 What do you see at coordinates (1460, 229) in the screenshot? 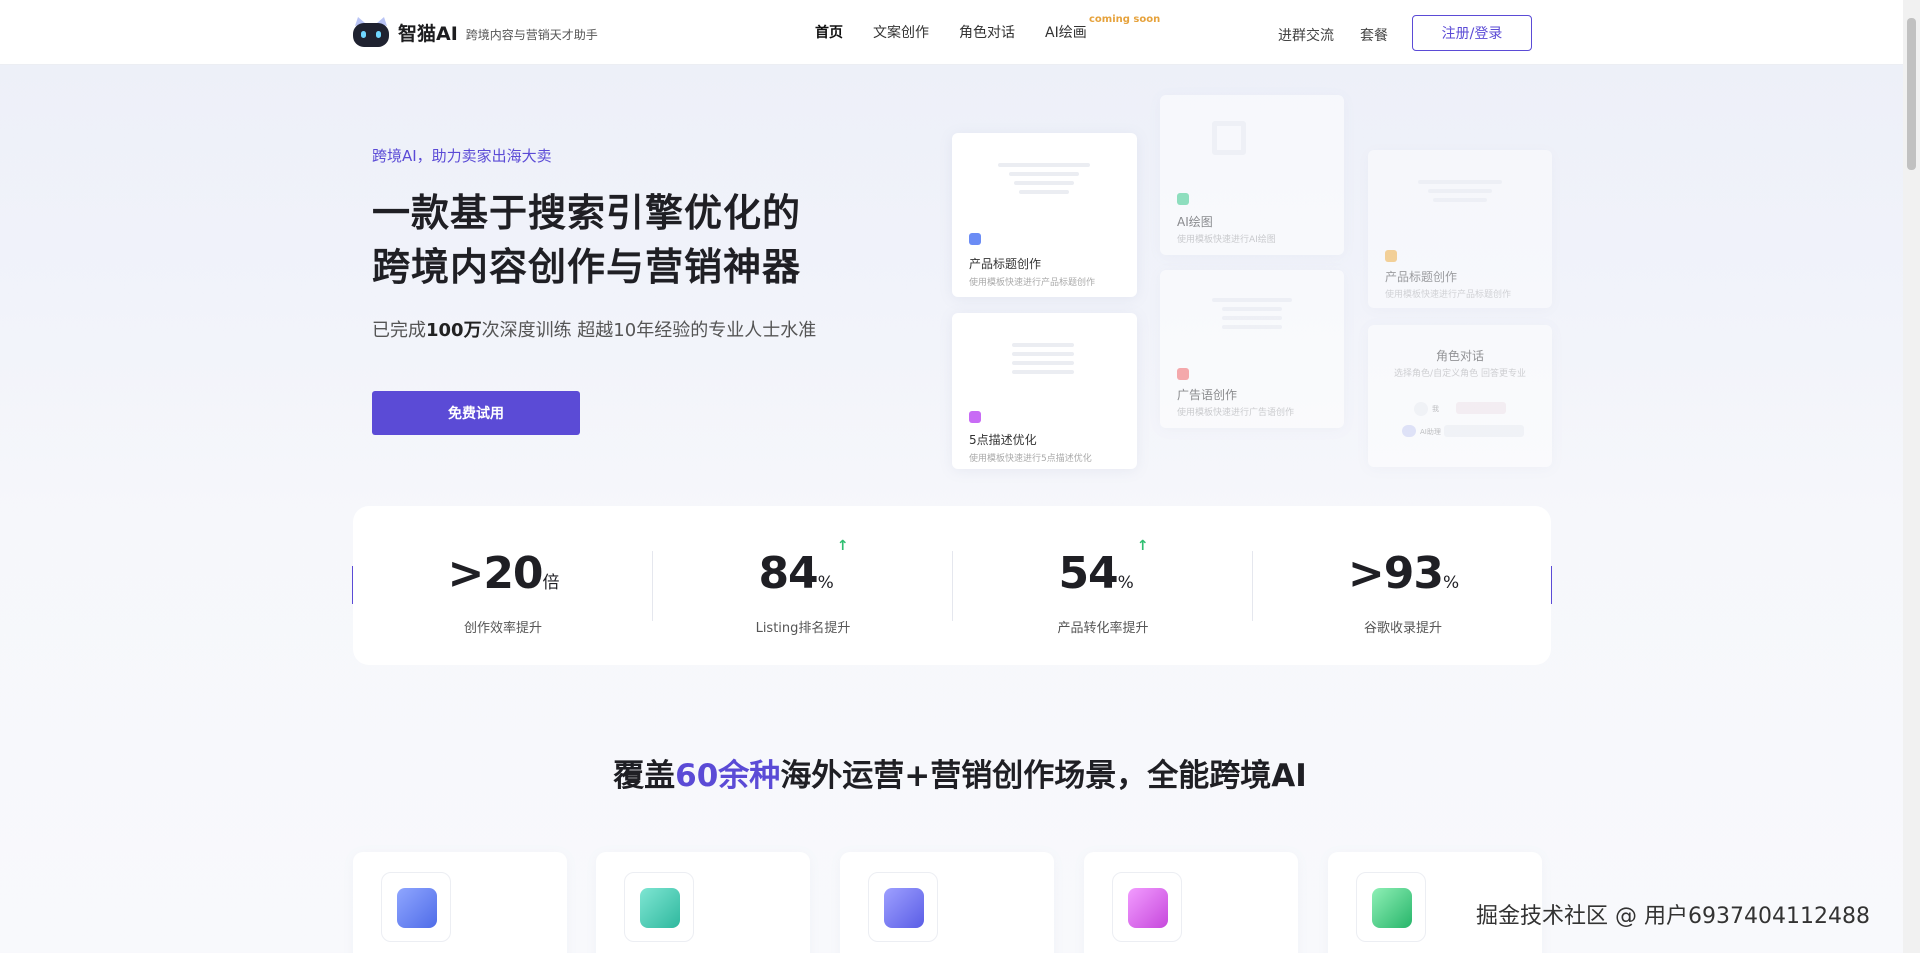
I see `template-card-product-title-2: 产品标题创作 使用模板快速进行产品标题创作` at bounding box center [1460, 229].